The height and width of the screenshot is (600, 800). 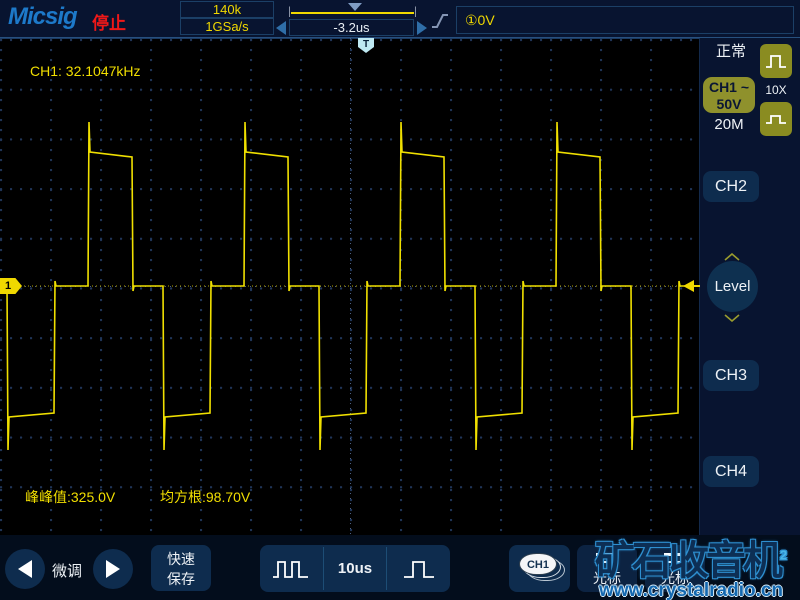 What do you see at coordinates (43, 16) in the screenshot?
I see `micsig-logo: Micsig` at bounding box center [43, 16].